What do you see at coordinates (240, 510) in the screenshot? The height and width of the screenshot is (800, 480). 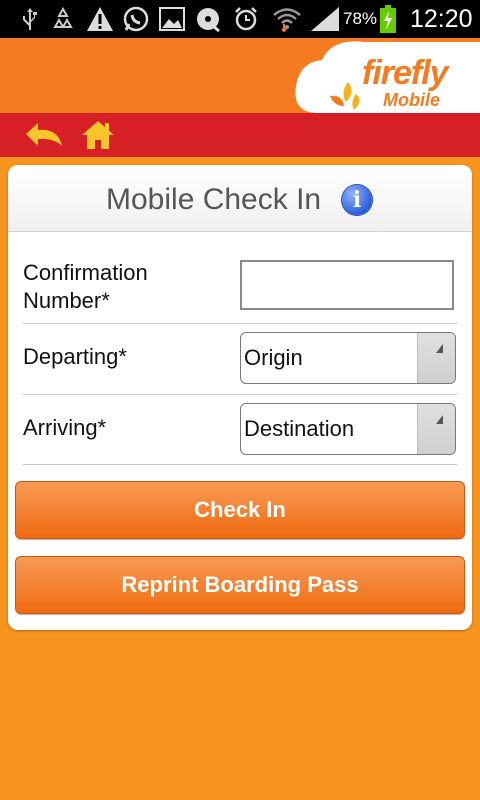 I see `check-in-button: Check In` at bounding box center [240, 510].